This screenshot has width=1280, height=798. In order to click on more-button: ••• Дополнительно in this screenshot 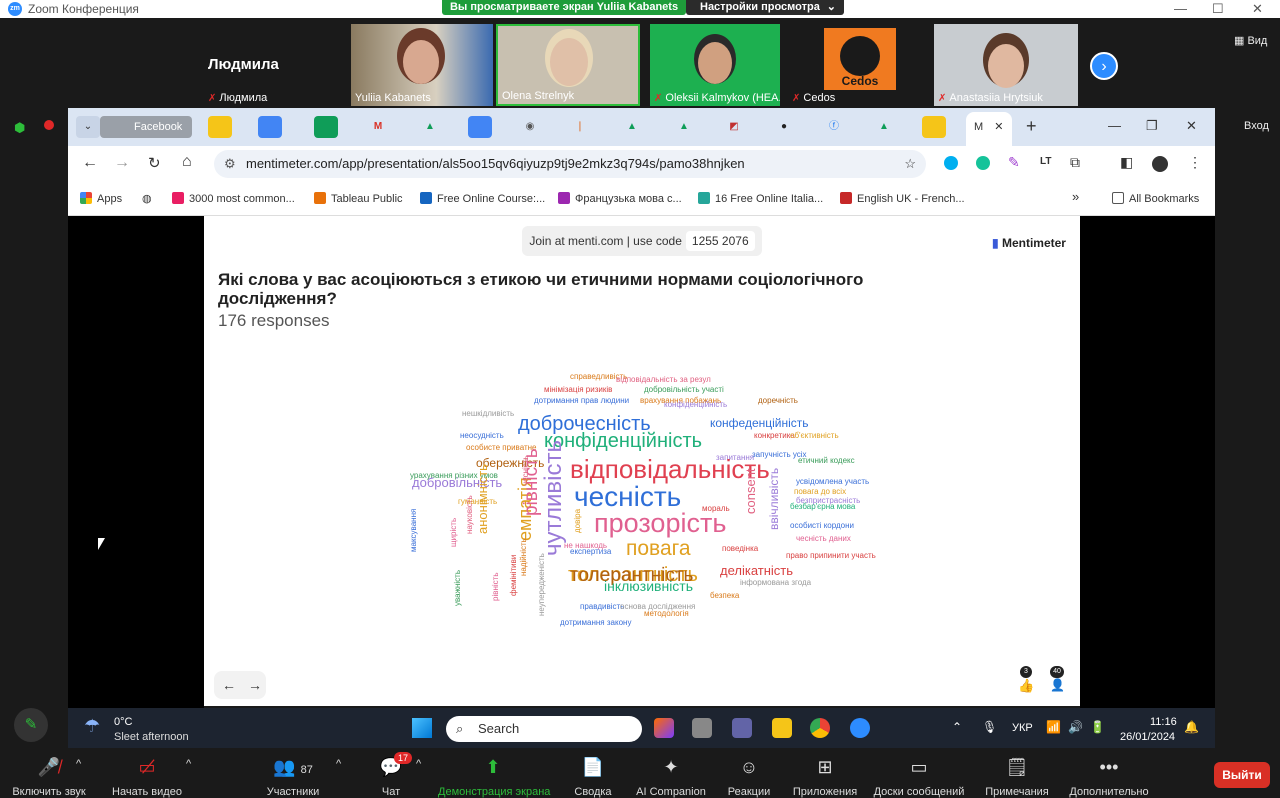, I will do `click(1109, 773)`.